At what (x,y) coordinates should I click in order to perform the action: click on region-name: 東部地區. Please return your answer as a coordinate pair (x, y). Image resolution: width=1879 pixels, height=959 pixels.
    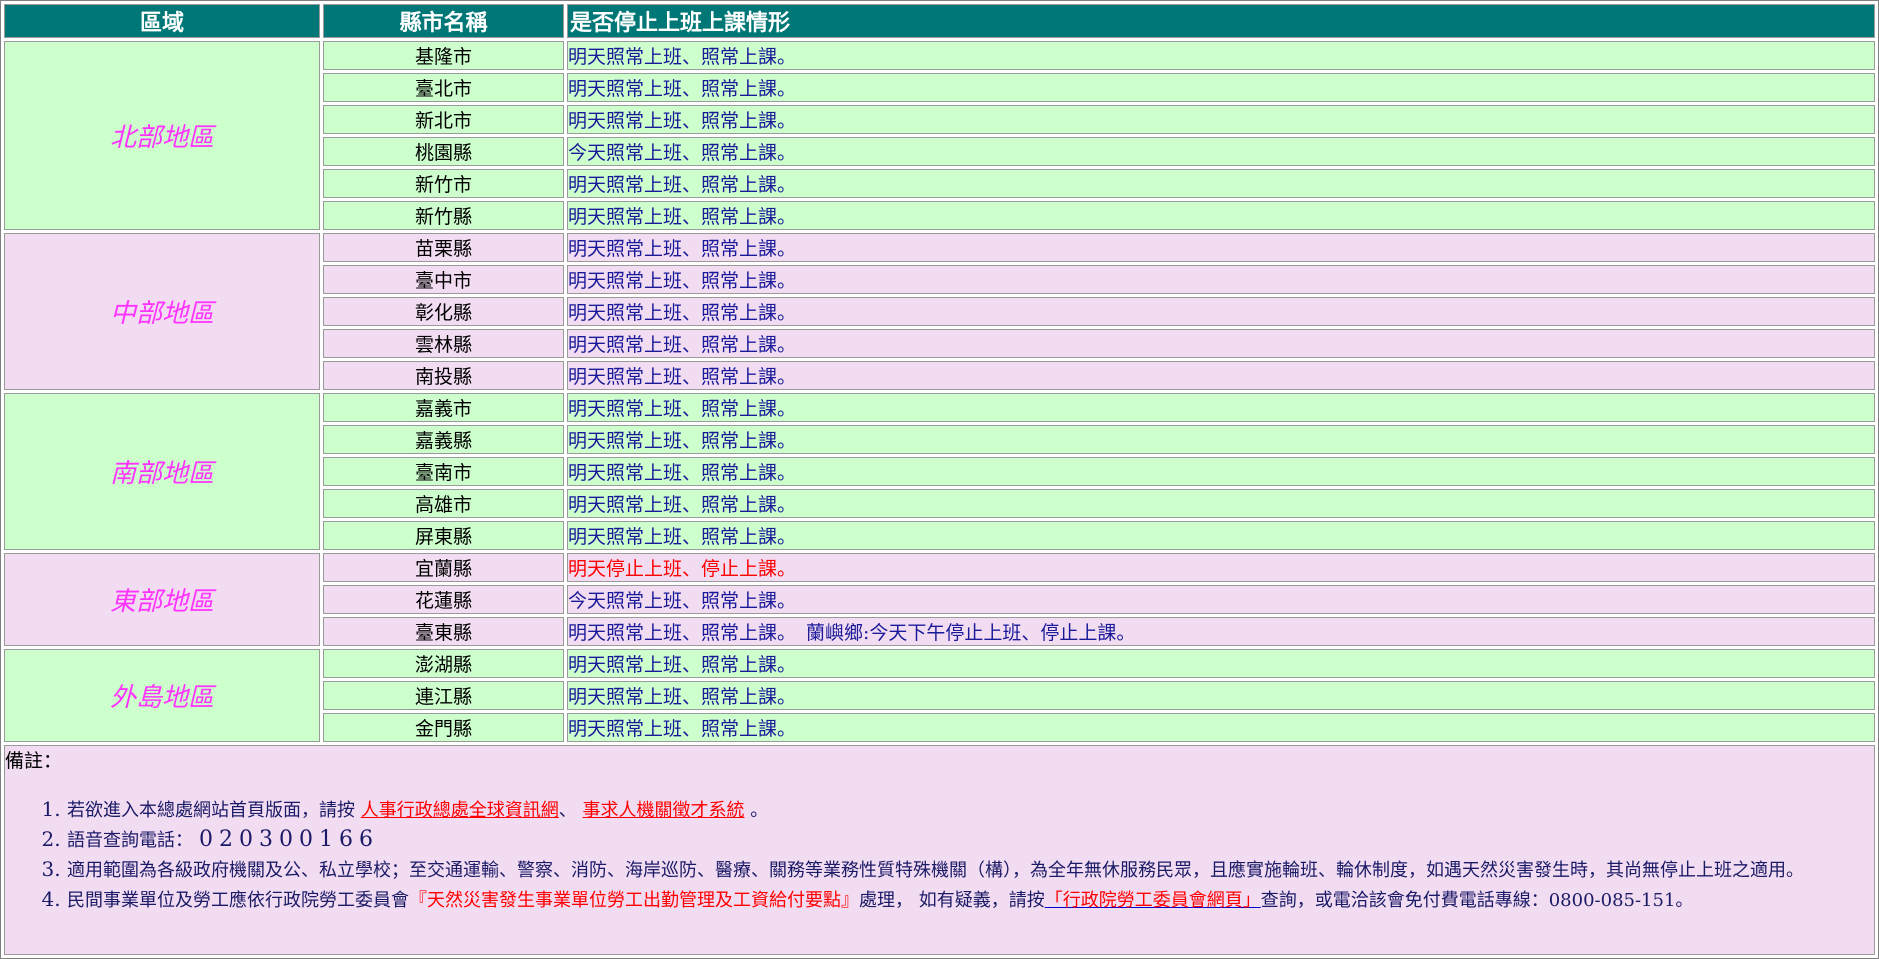
    Looking at the image, I should click on (162, 599).